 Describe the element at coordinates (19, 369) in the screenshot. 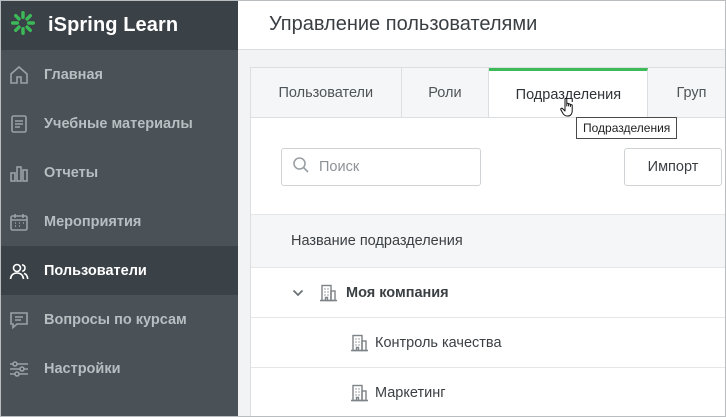

I see `sliders-icon` at that location.